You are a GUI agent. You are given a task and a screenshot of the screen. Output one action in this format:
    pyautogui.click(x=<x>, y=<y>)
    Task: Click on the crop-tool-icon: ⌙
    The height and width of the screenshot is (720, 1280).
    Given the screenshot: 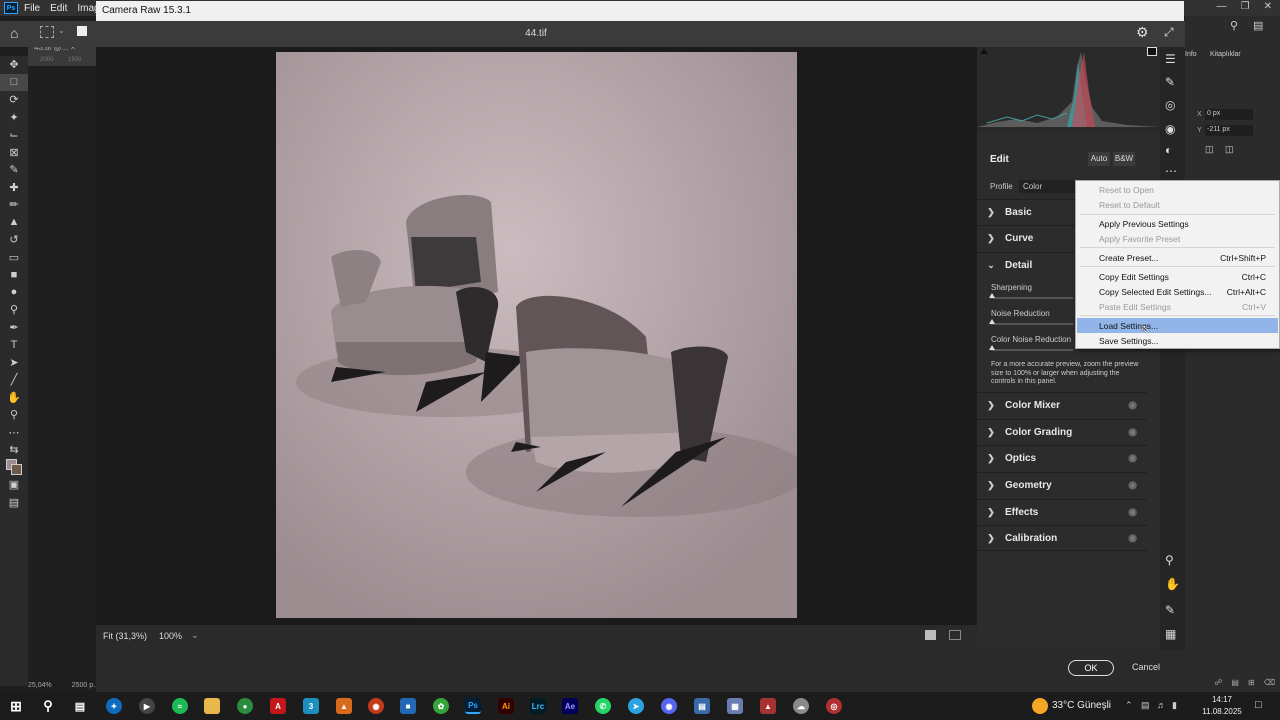 What is the action you would take?
    pyautogui.click(x=14, y=135)
    